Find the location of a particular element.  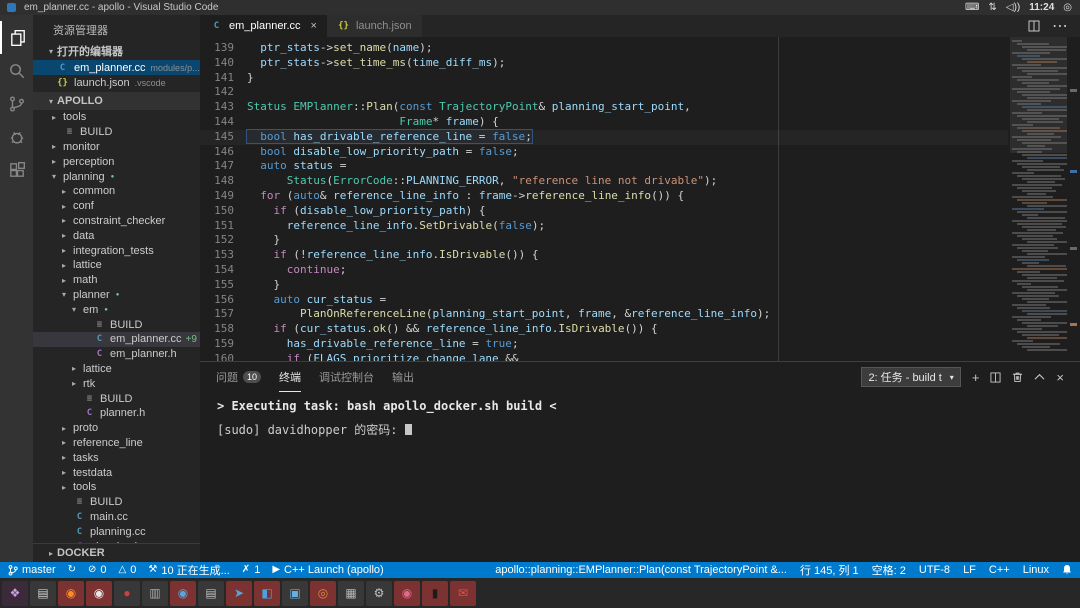

status-language-mode: C++ is located at coordinates (999, 570).